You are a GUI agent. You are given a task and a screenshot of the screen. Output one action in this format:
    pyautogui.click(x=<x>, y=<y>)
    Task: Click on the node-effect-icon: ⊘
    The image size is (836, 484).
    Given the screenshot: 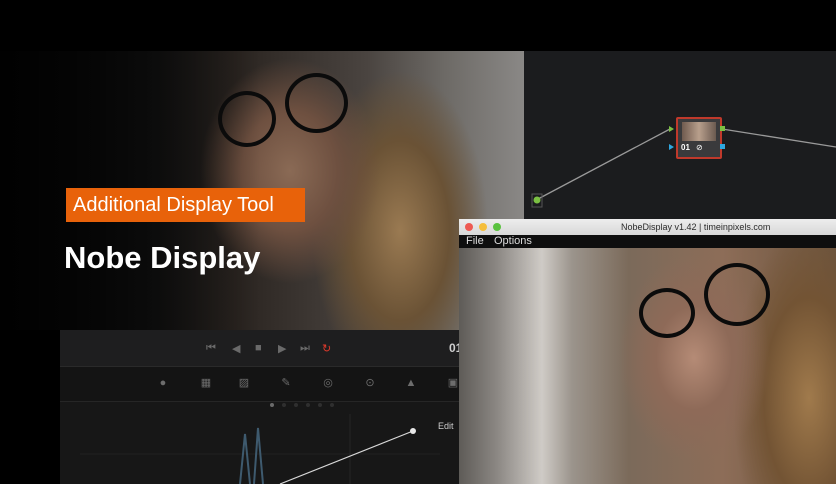 What is the action you would take?
    pyautogui.click(x=699, y=147)
    